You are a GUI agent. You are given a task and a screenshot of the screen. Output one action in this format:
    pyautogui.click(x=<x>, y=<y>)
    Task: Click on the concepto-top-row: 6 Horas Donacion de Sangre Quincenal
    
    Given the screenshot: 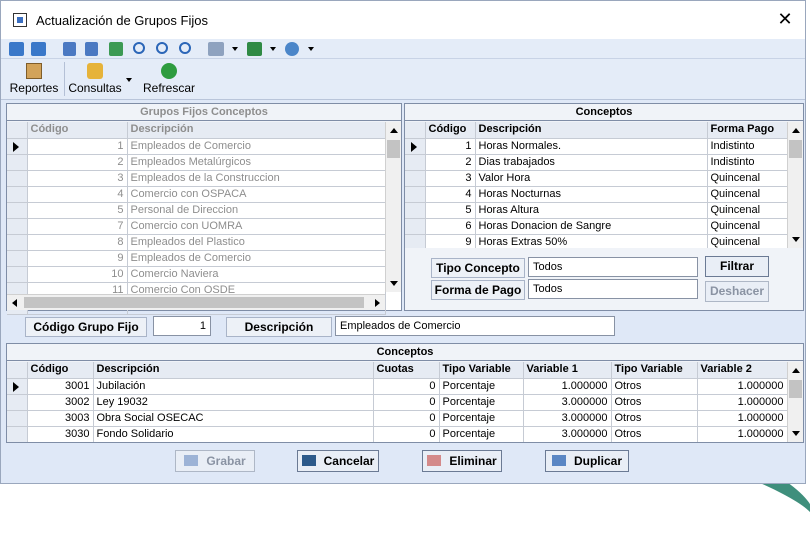 What is the action you would take?
    pyautogui.click(x=596, y=226)
    